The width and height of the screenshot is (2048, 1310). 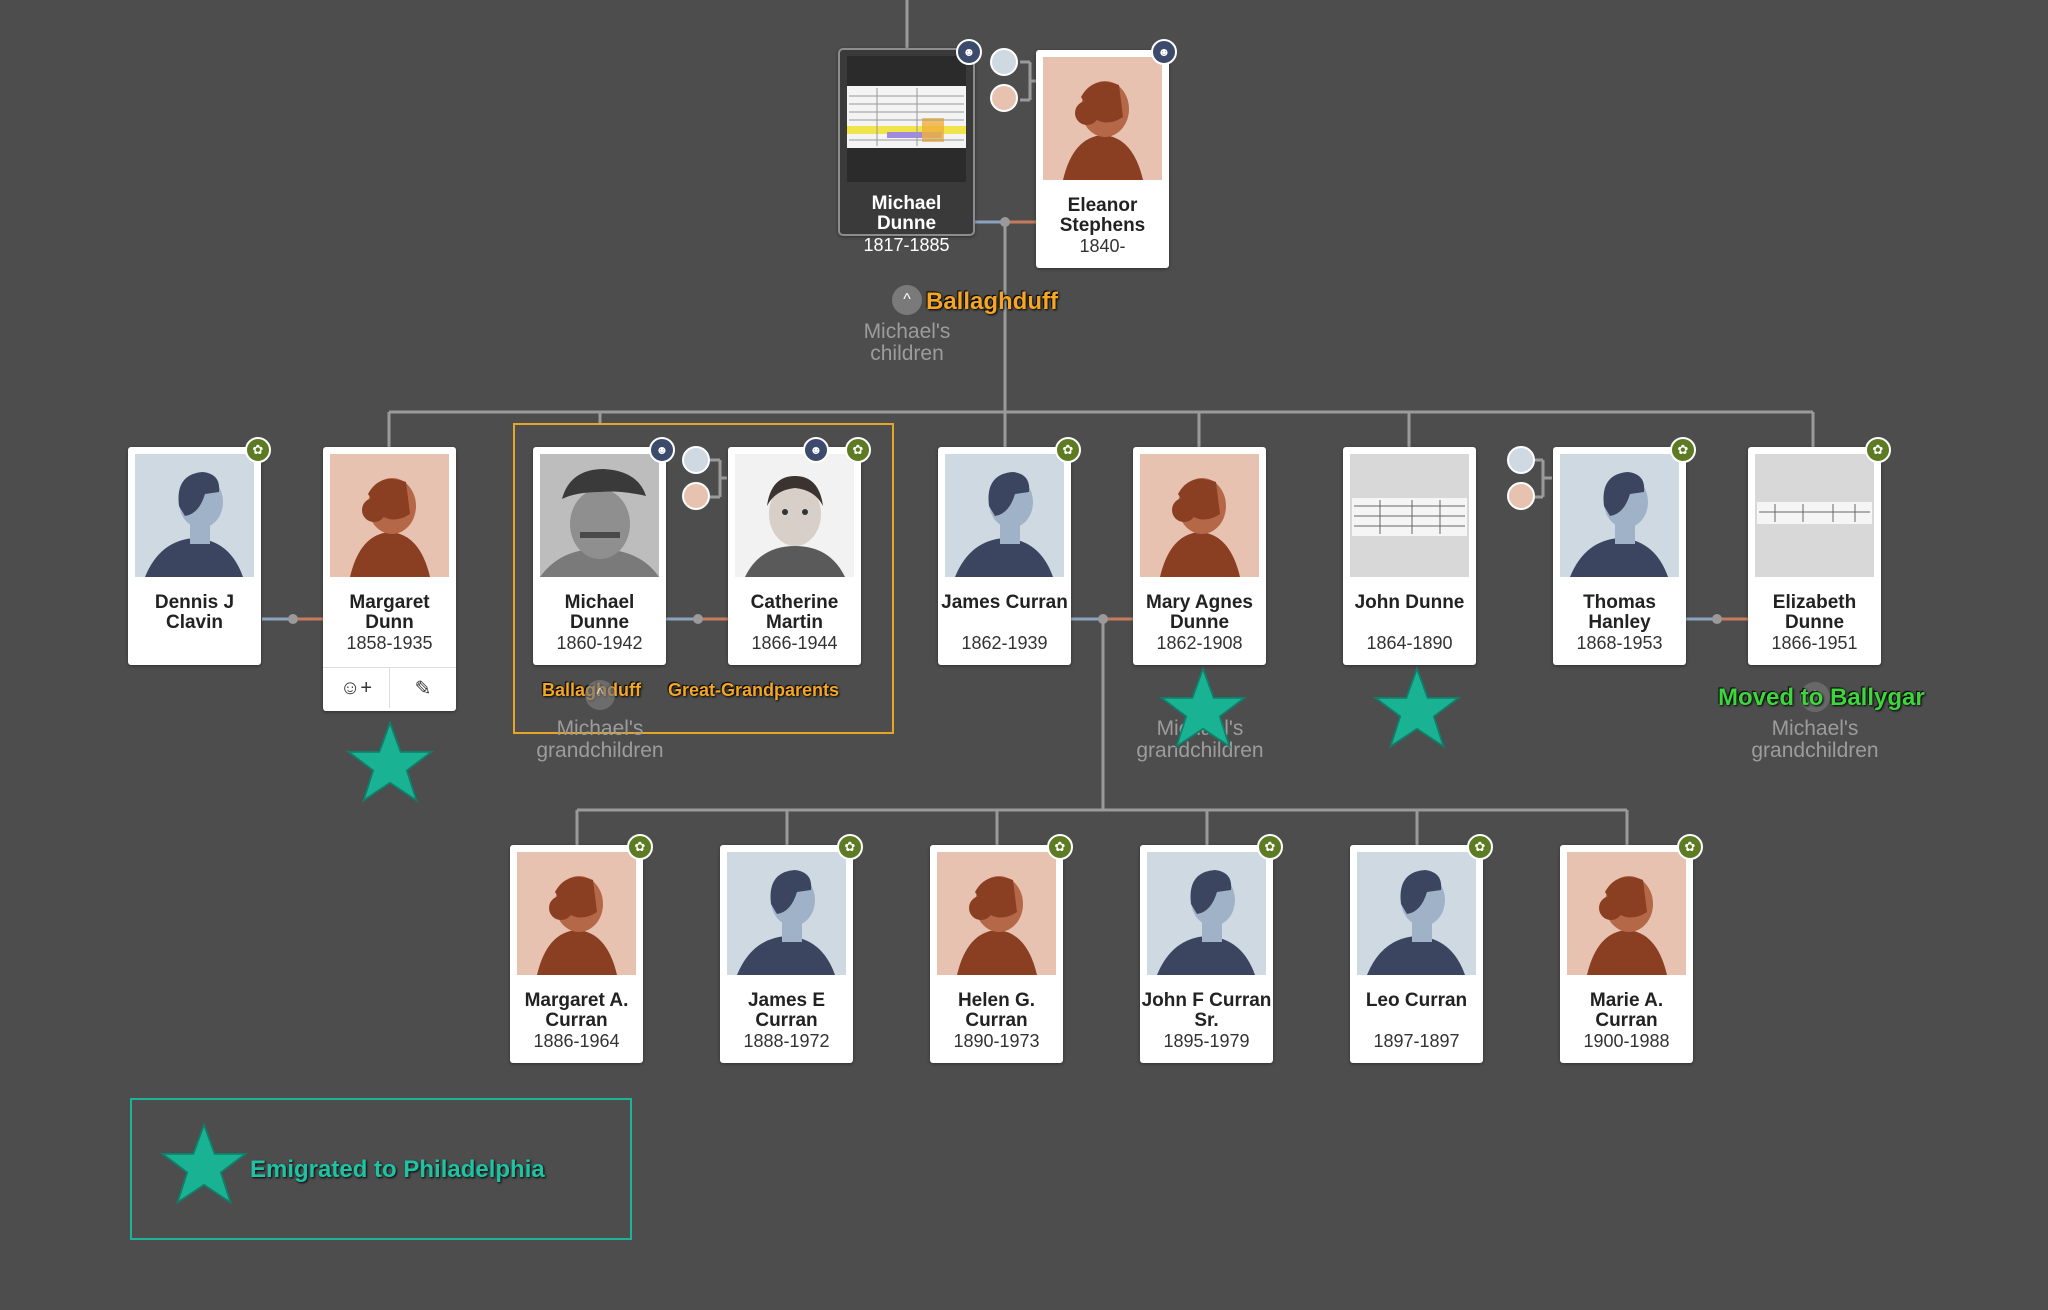 I want to click on person-card-michael-dunne-1817: Michael Dunne 1817-1885, so click(x=906, y=151).